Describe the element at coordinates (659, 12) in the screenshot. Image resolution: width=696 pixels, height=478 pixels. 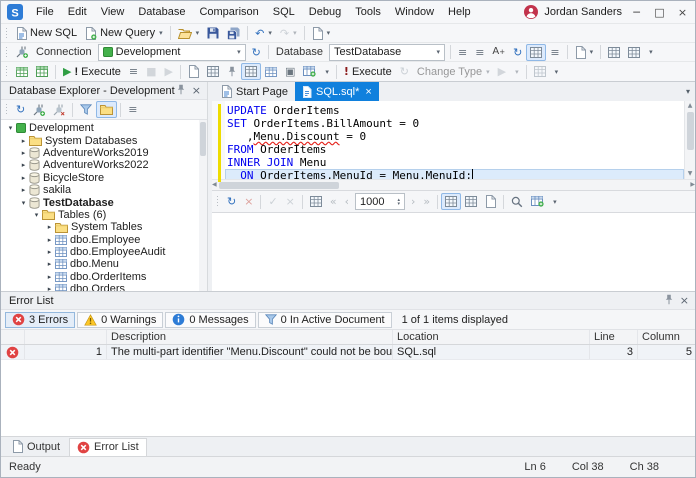
I see `maximize-button: □` at that location.